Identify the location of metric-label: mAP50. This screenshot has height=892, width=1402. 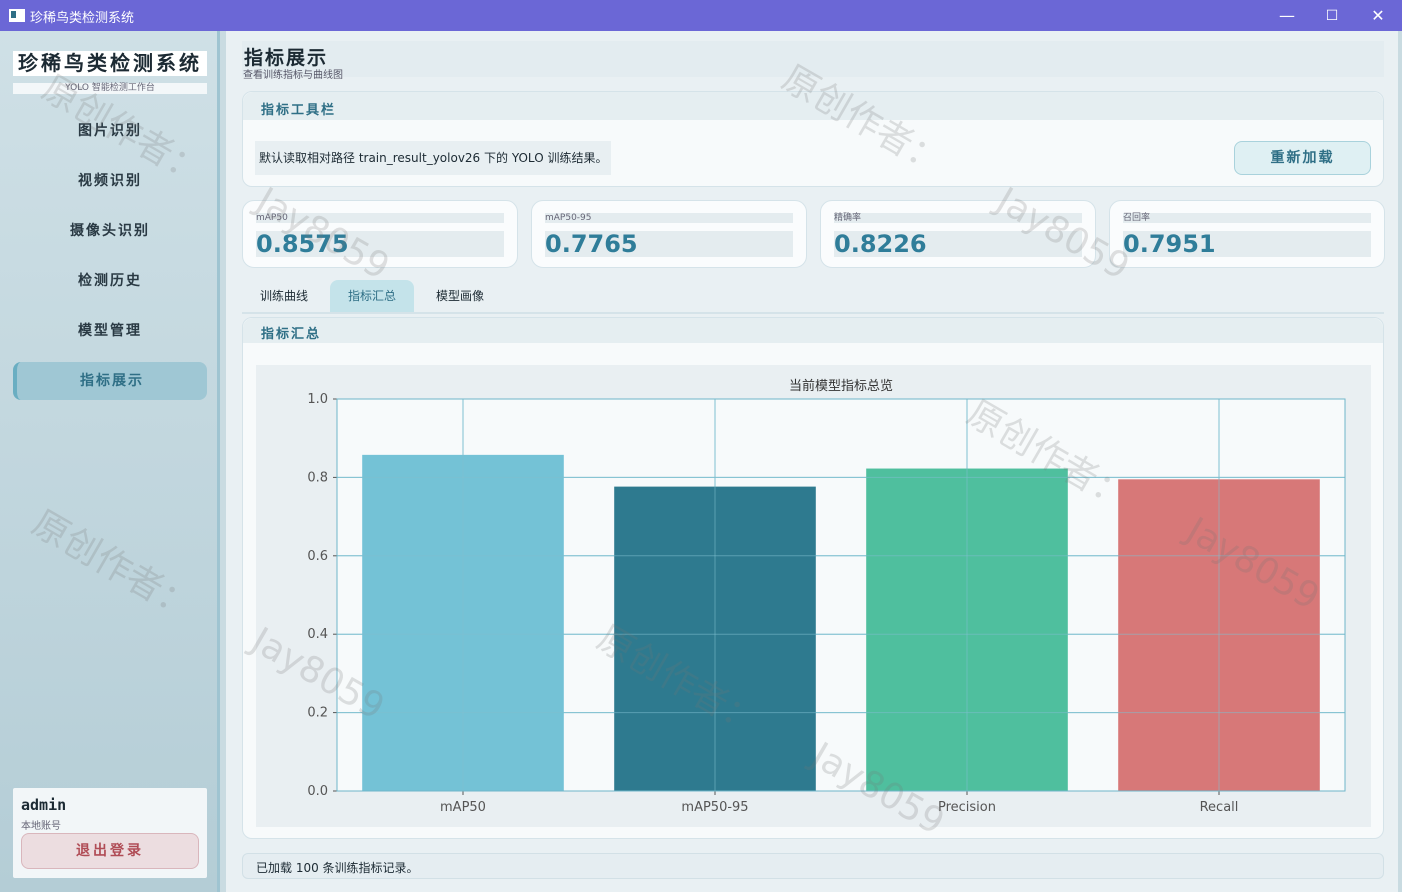
(380, 218).